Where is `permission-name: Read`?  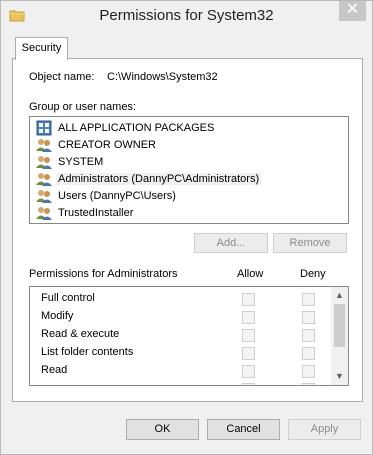
permission-name: Read is located at coordinates (54, 370).